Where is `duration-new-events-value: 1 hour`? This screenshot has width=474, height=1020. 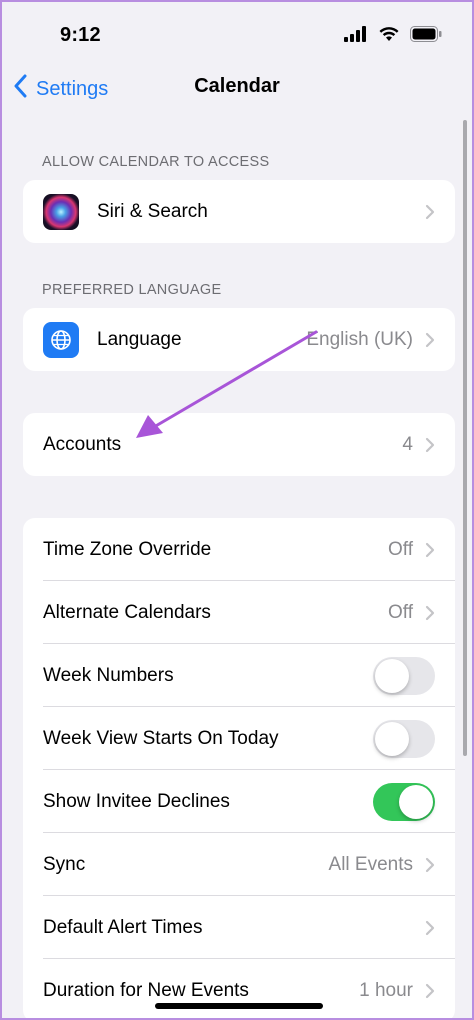 duration-new-events-value: 1 hour is located at coordinates (386, 990).